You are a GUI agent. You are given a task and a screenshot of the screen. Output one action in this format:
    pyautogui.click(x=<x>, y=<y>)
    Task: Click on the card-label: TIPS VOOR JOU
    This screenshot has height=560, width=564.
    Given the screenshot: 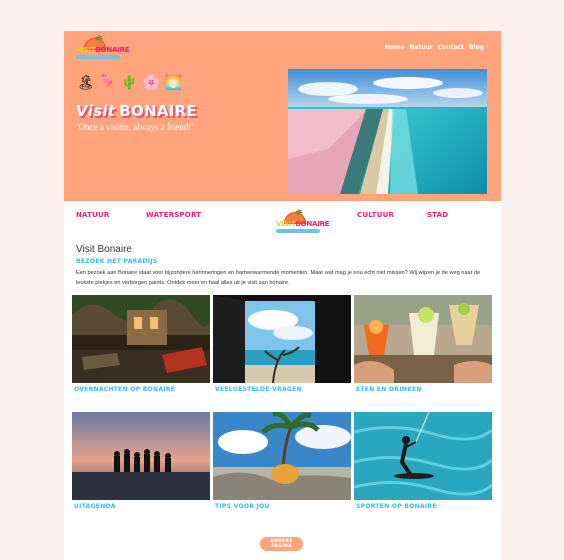 What is the action you would take?
    pyautogui.click(x=242, y=506)
    